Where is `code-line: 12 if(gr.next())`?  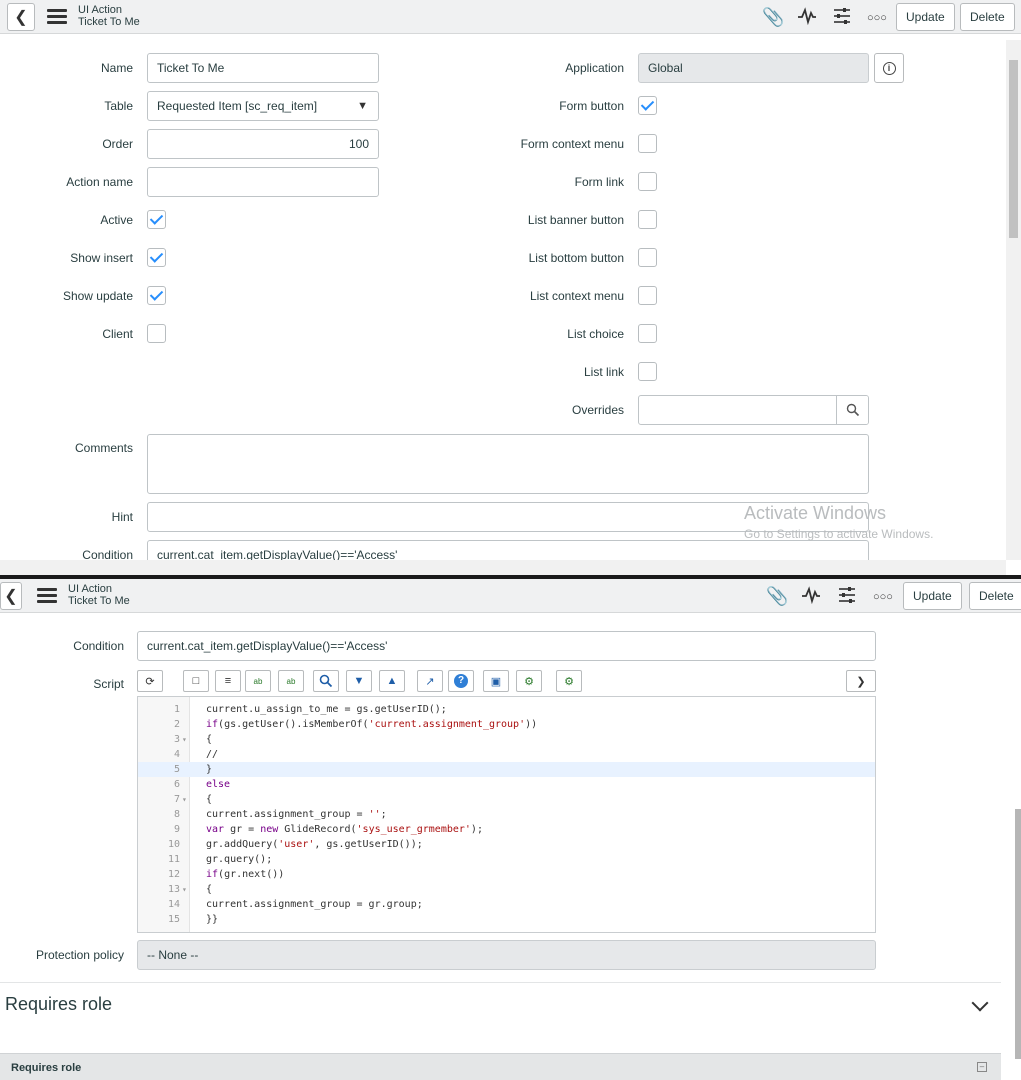 code-line: 12 if(gr.next()) is located at coordinates (506, 874).